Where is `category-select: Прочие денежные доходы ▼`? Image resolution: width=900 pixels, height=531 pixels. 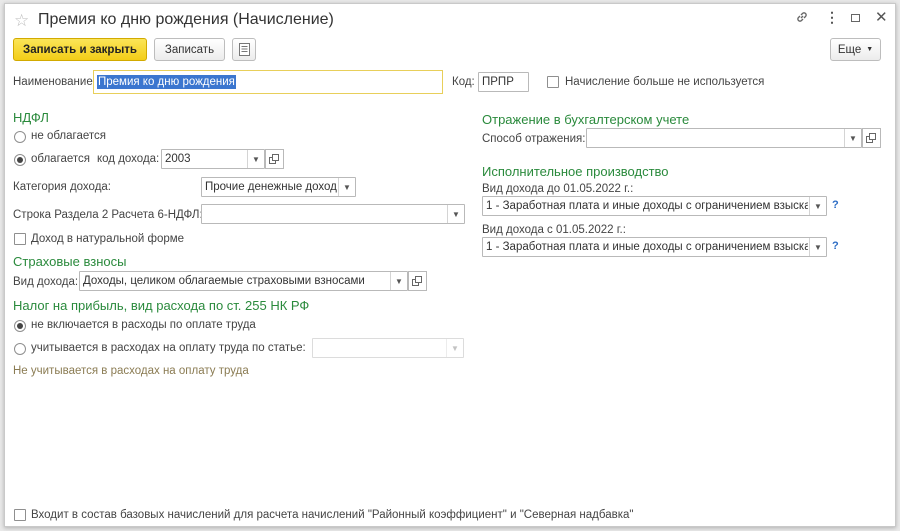
category-select: Прочие денежные доходы ▼ is located at coordinates (278, 187).